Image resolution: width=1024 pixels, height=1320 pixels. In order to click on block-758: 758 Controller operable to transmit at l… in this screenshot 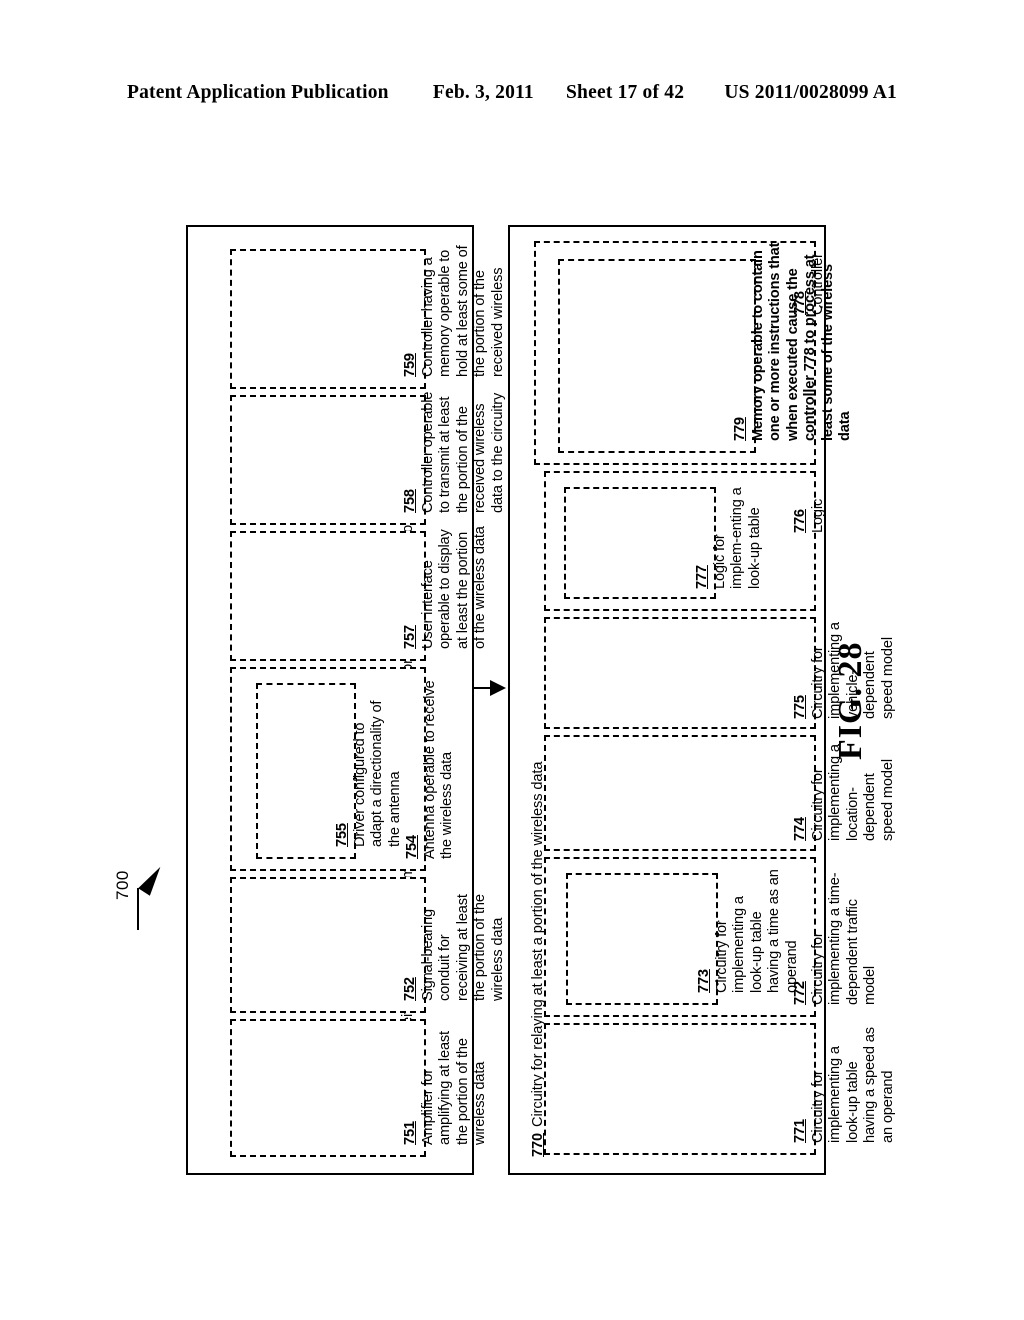, I will do `click(368, 458)`.